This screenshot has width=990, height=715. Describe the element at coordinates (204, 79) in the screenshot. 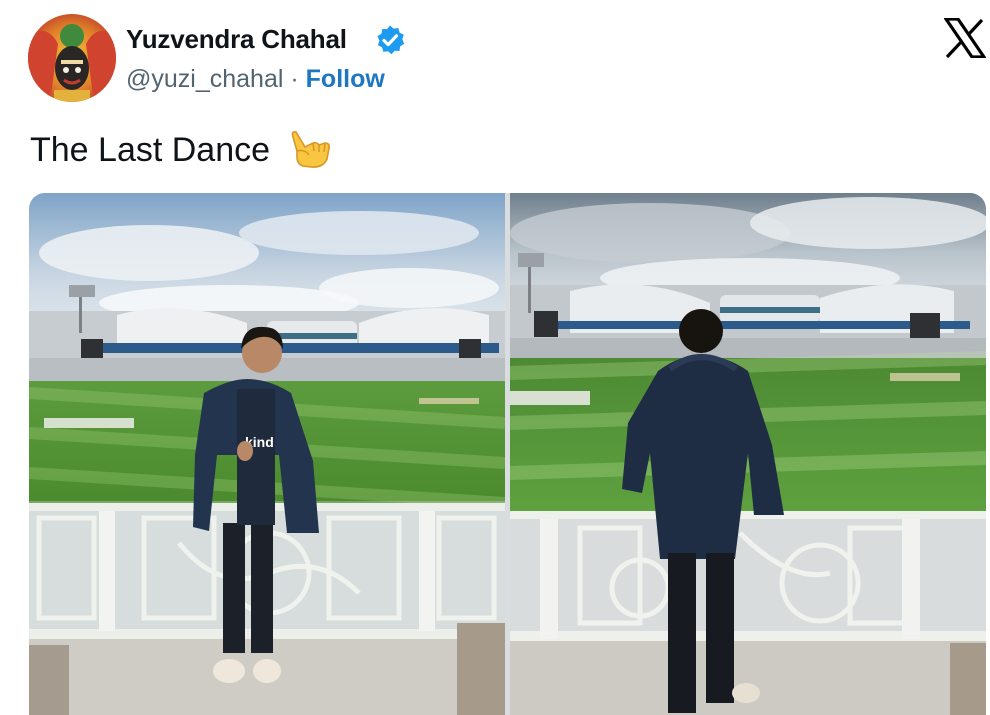

I see `author-handle: @yuzi_chahal` at that location.